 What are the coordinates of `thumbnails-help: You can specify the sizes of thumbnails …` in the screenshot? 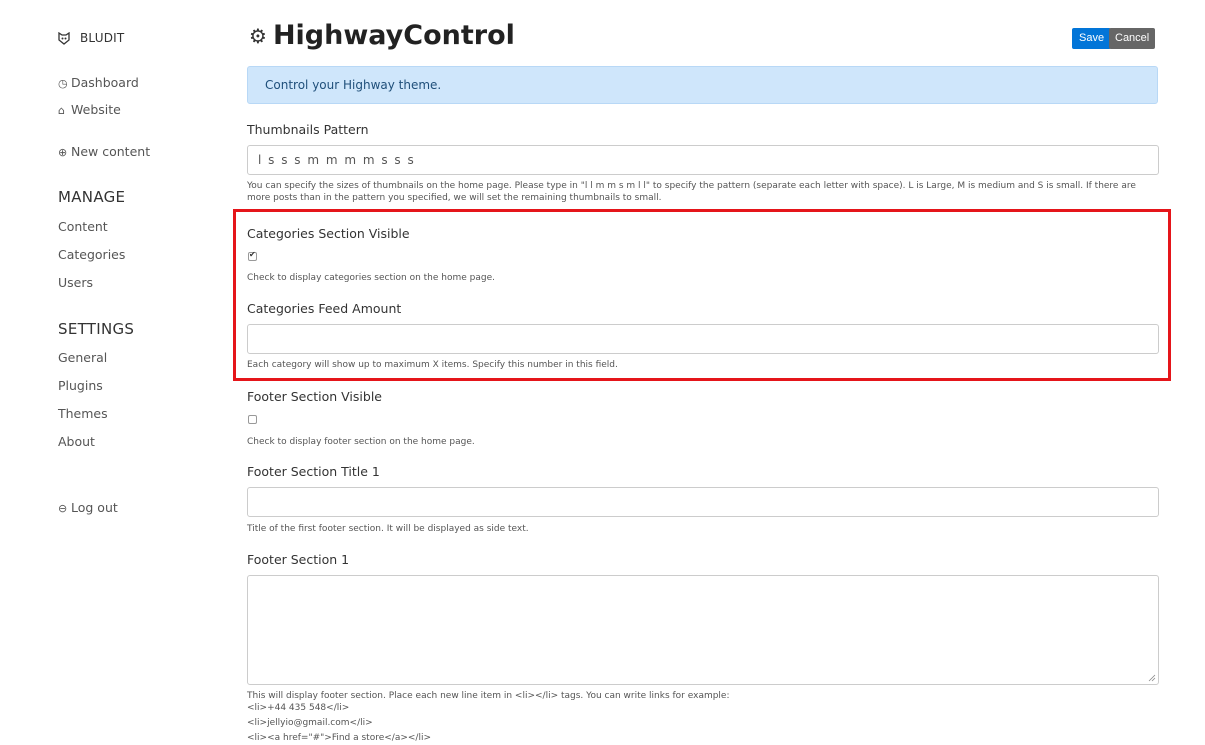 It's located at (691, 192).